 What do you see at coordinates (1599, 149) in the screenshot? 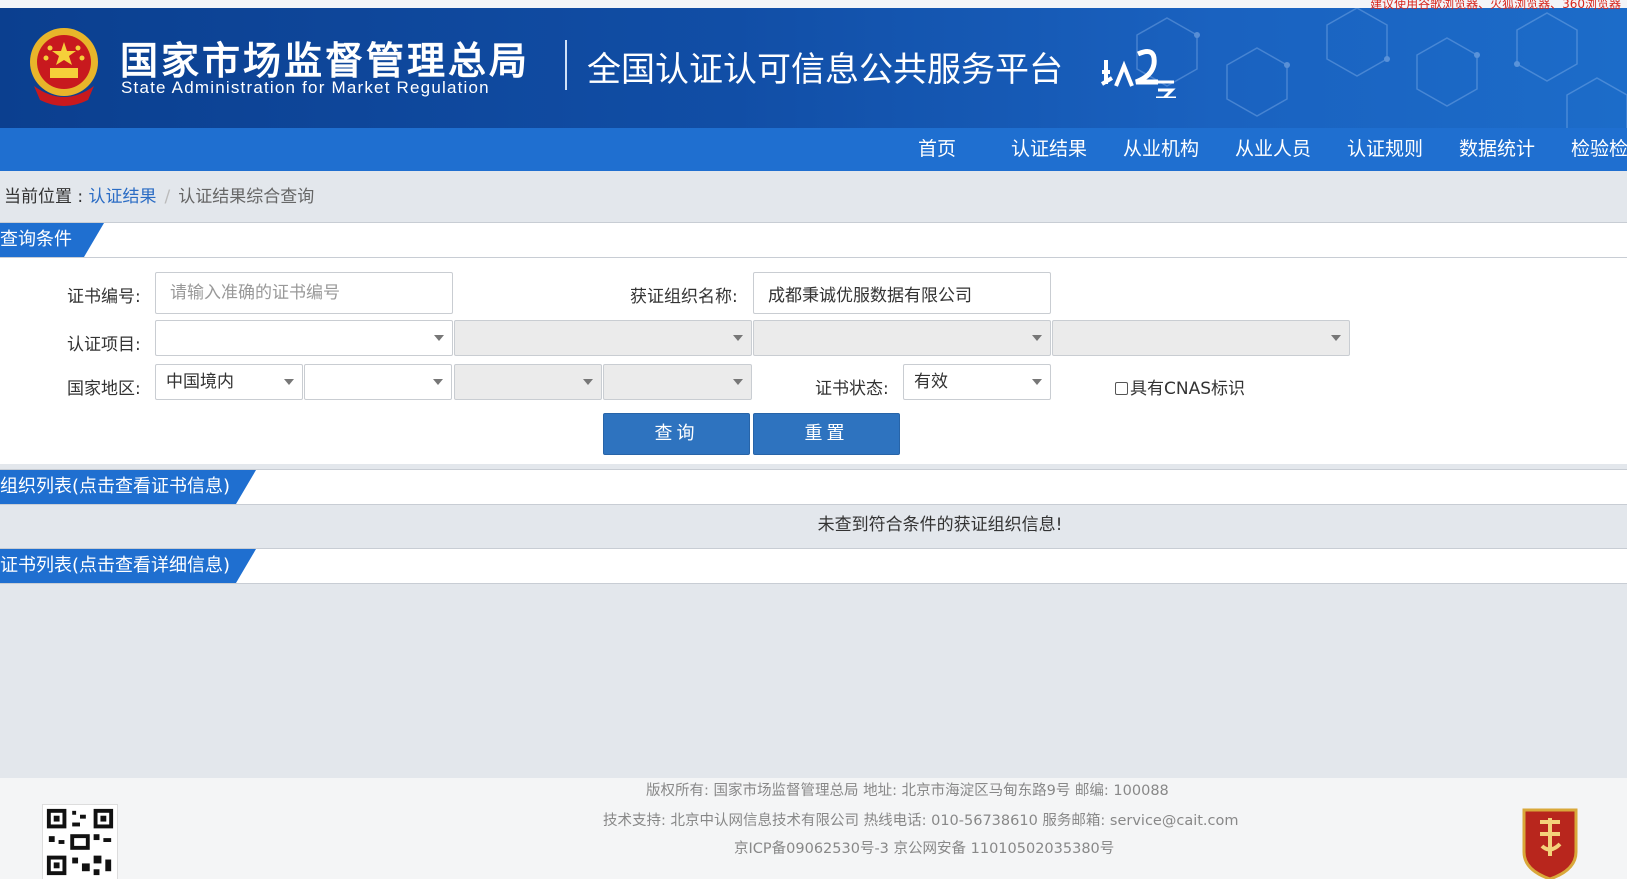
I see `nav-inspection: 检验检` at bounding box center [1599, 149].